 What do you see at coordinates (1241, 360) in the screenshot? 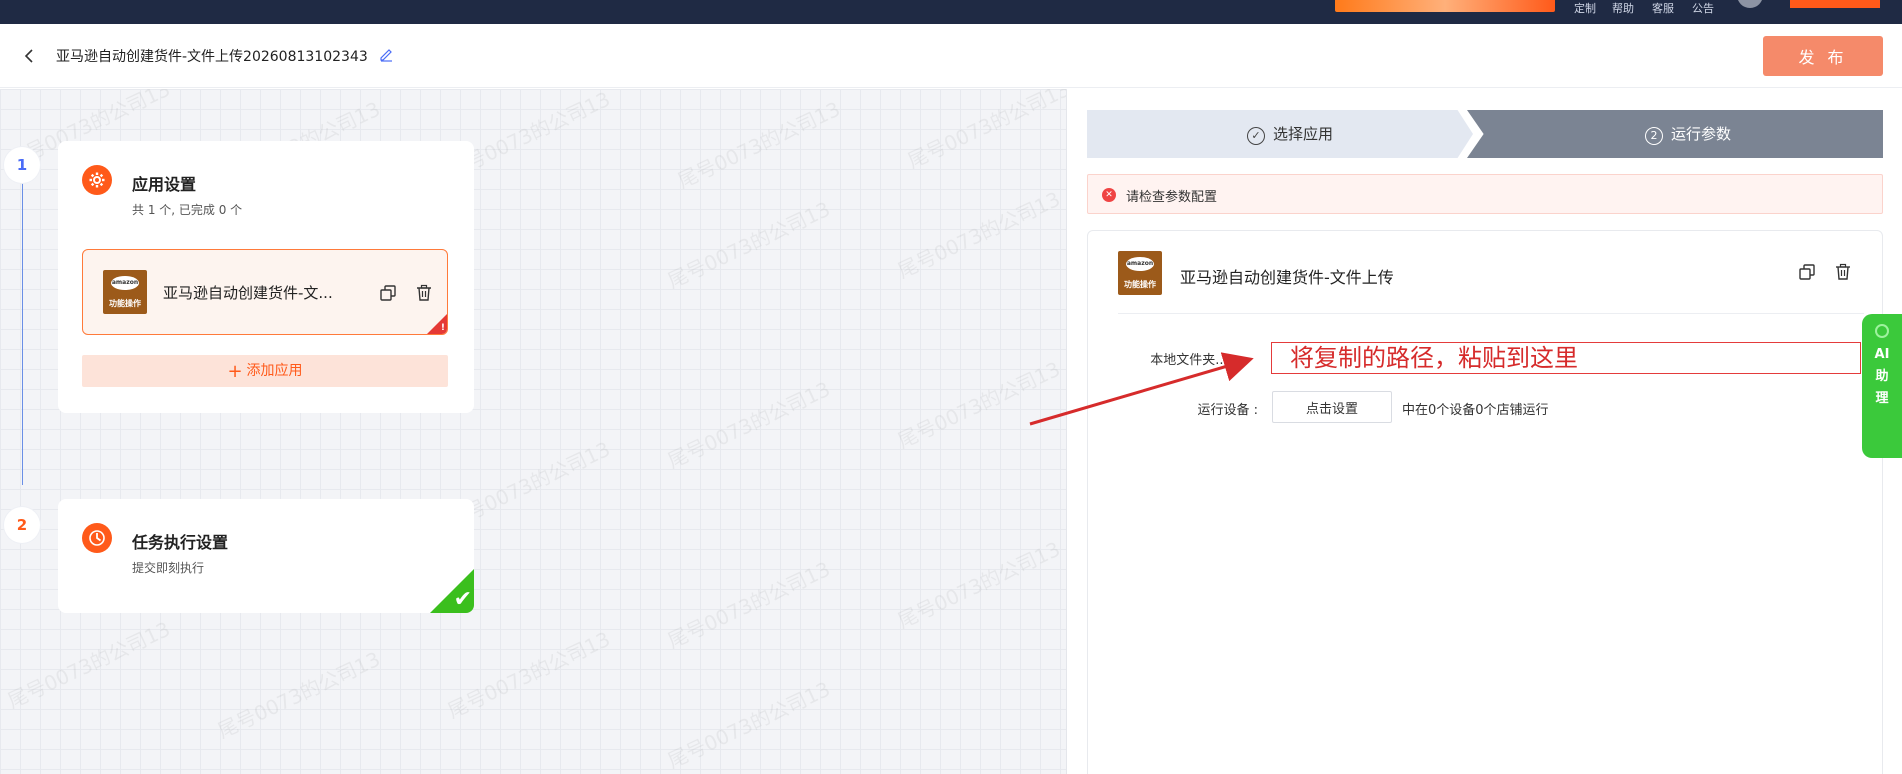
I see `folder-field-colon: :` at bounding box center [1241, 360].